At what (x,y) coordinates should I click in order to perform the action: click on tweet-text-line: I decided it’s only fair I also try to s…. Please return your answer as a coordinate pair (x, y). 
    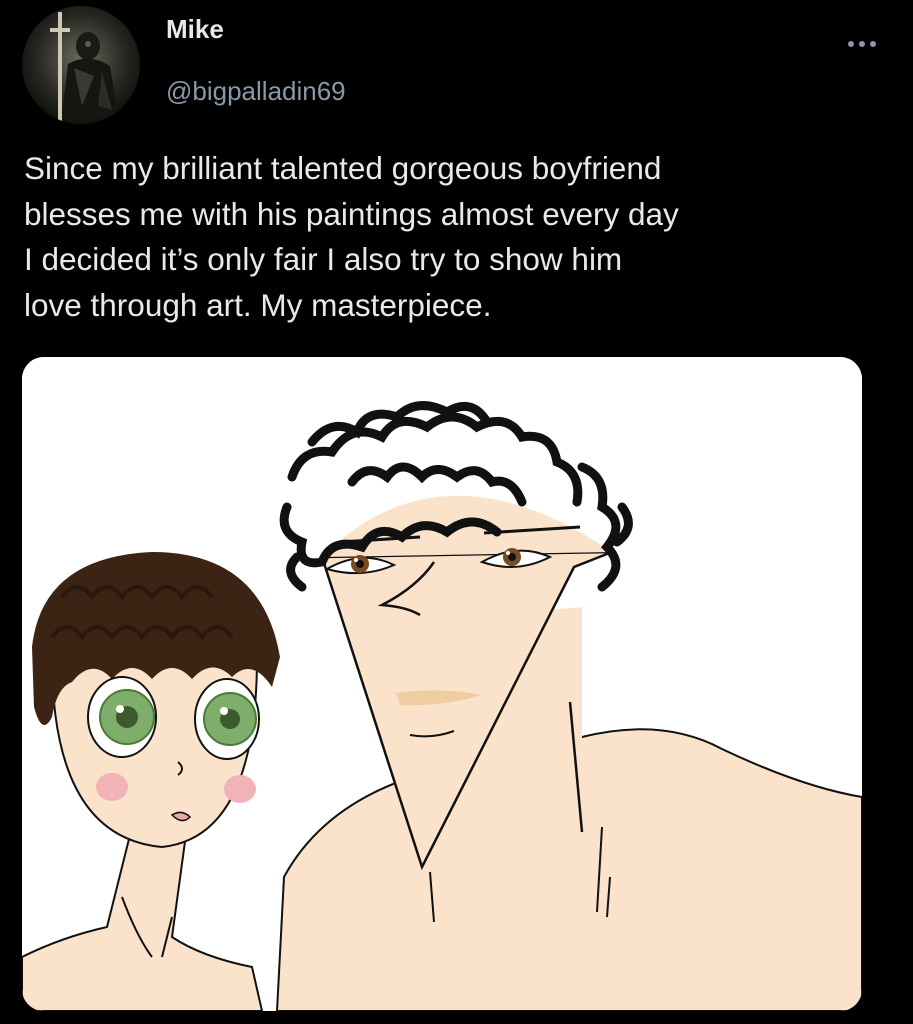
    Looking at the image, I should click on (323, 259).